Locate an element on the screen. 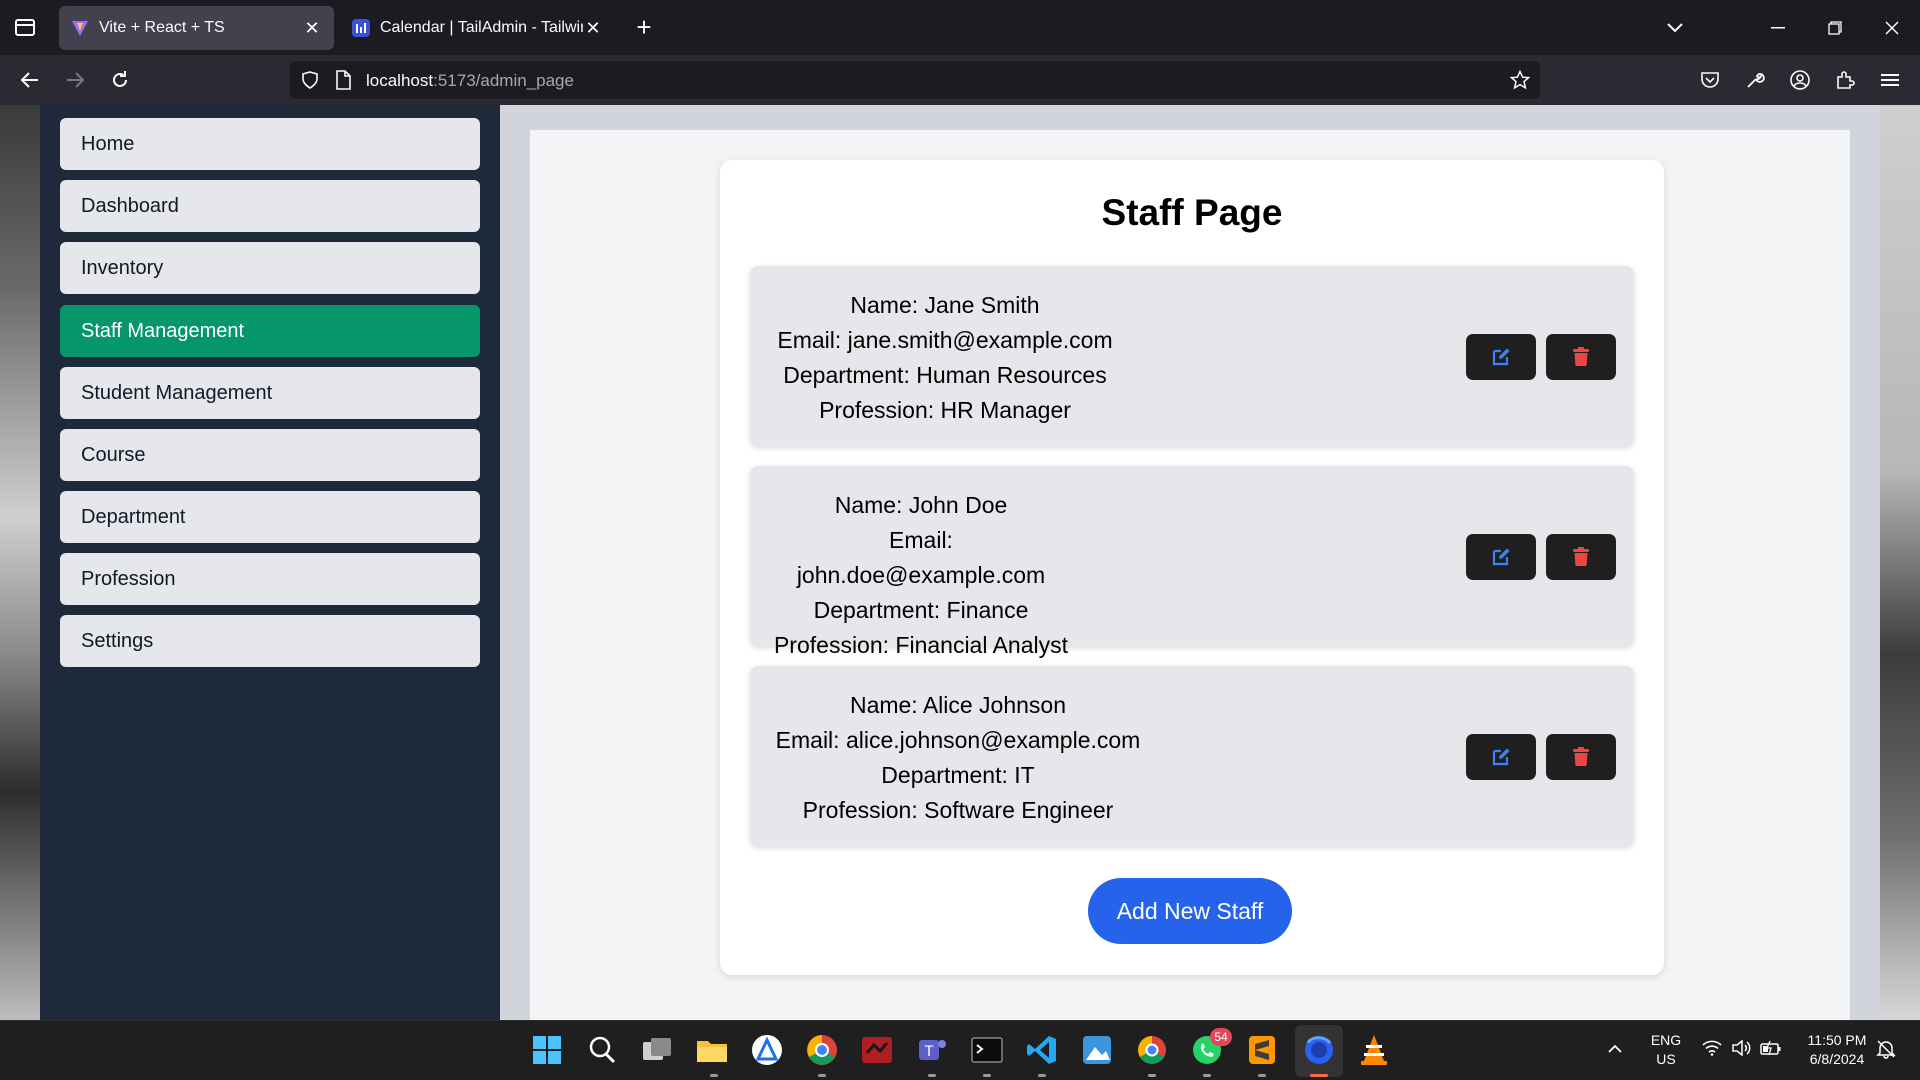 The height and width of the screenshot is (1080, 1920). active-indicator is located at coordinates (1319, 1075).